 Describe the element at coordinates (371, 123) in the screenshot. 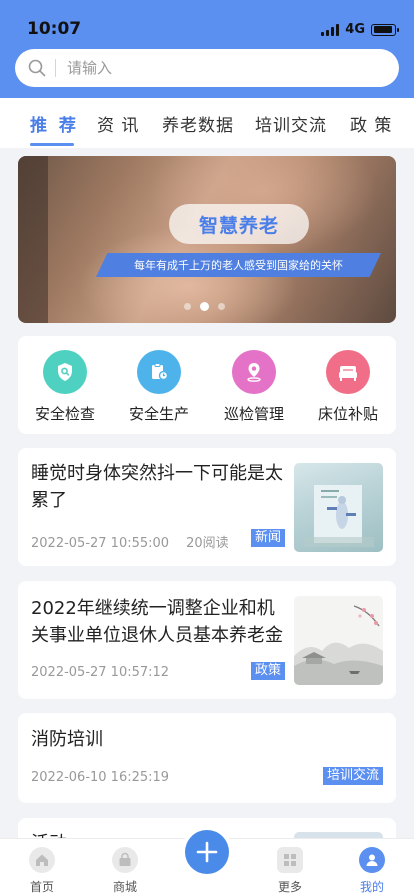

I see `tab-policy: 政 策` at that location.